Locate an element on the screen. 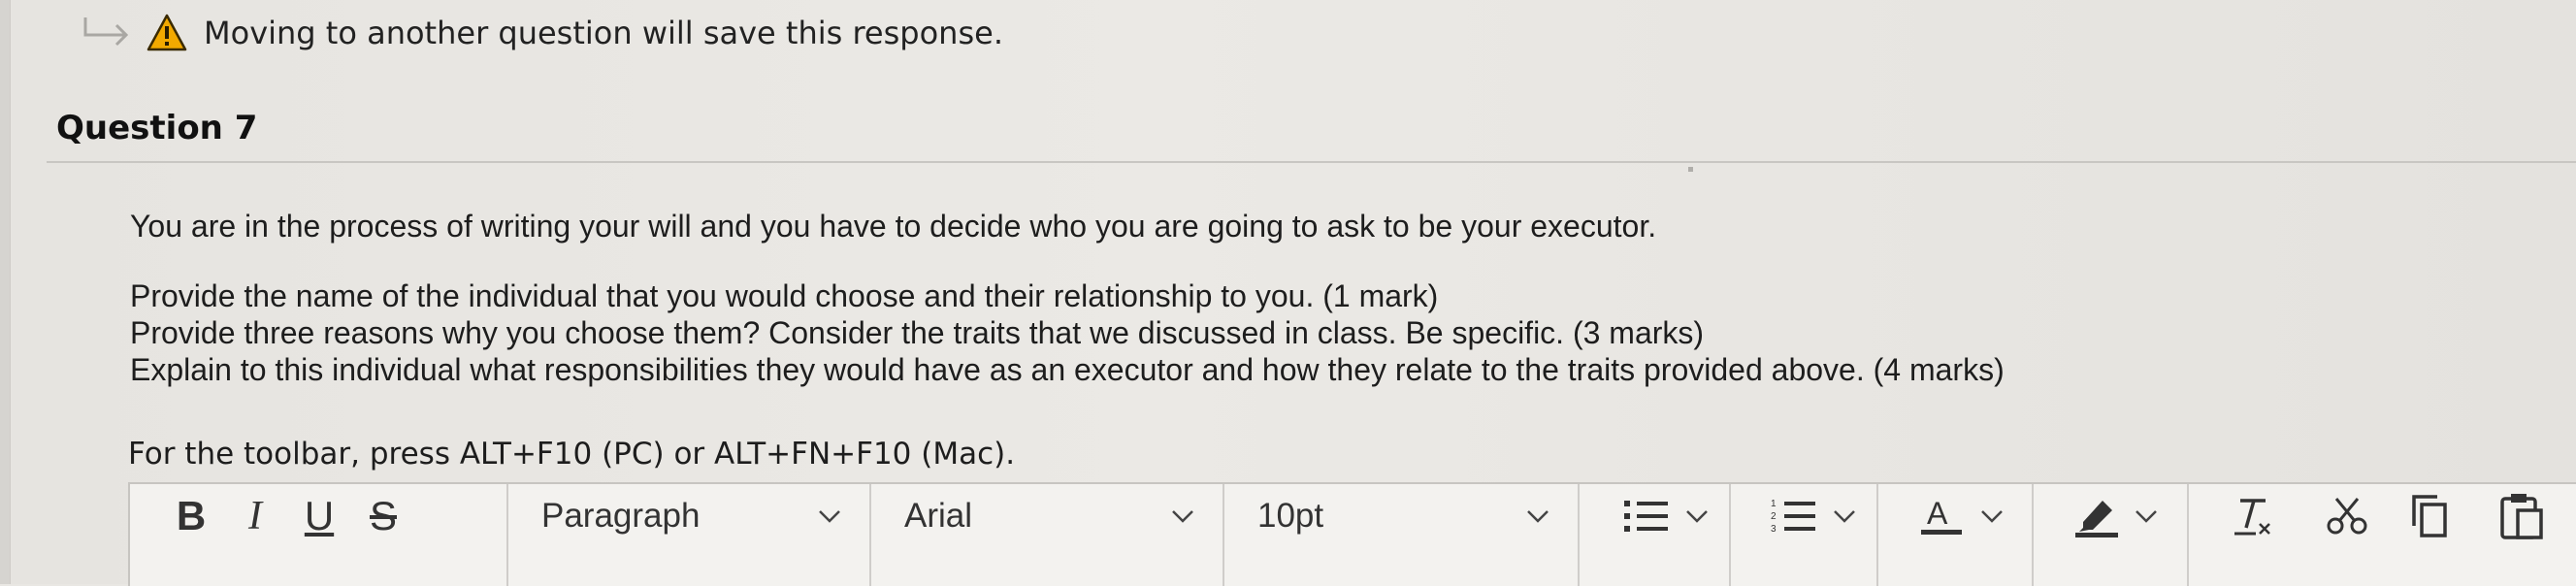 The image size is (2576, 586). copy-paste-group is located at coordinates (2491, 535).